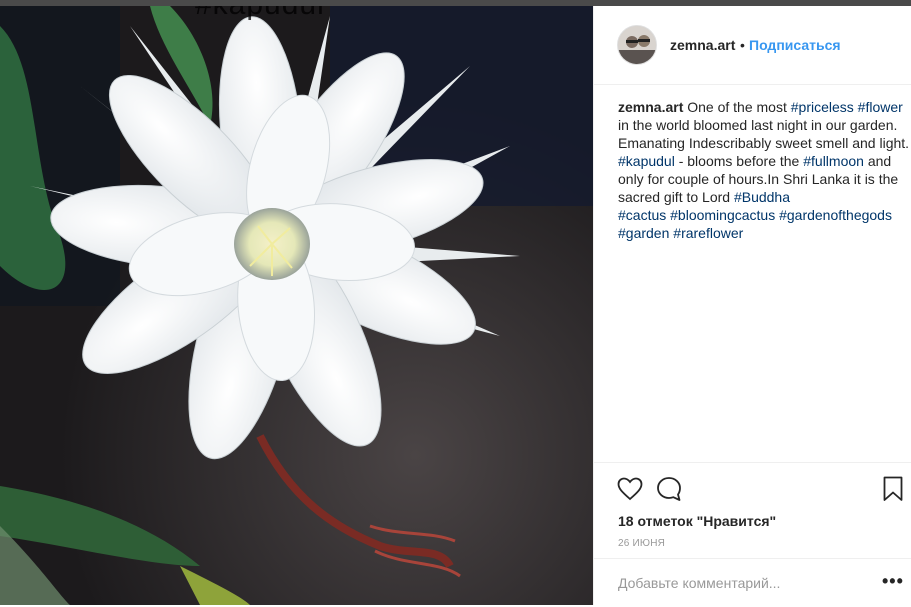  I want to click on post-date: 26 июня, so click(641, 543).